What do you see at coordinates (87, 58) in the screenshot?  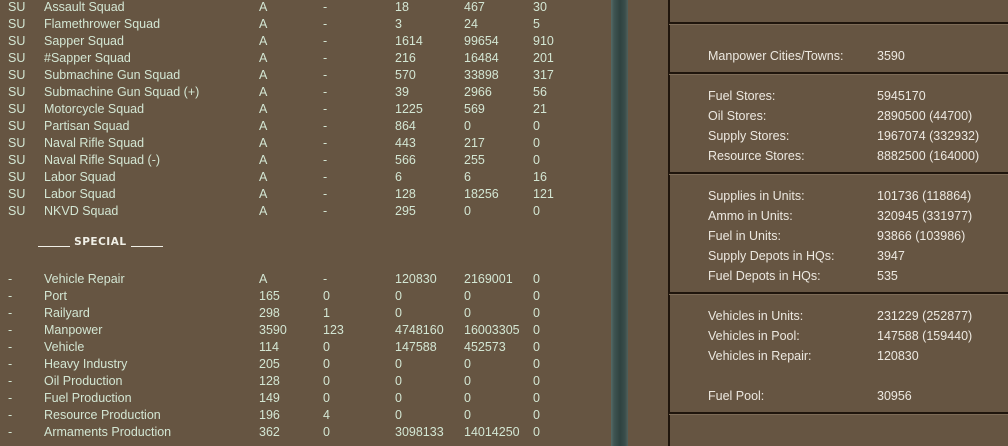 I see `unit-name: #Sapper Squad` at bounding box center [87, 58].